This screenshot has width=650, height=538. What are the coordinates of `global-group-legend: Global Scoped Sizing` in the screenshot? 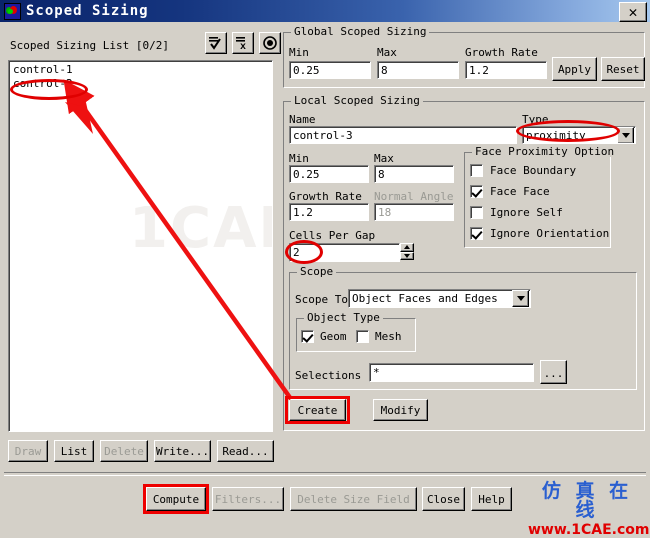 It's located at (360, 31).